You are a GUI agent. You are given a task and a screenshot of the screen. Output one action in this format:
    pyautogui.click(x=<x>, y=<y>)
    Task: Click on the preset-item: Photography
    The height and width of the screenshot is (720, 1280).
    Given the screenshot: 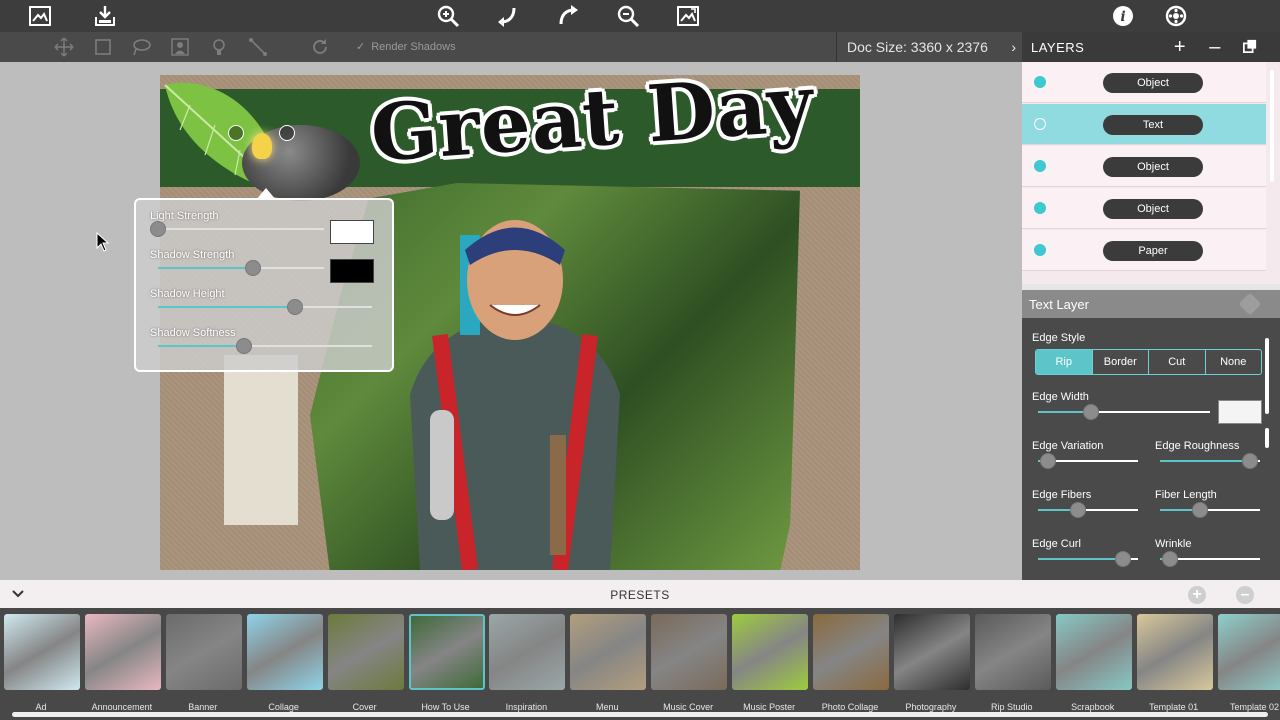 What is the action you would take?
    pyautogui.click(x=931, y=665)
    